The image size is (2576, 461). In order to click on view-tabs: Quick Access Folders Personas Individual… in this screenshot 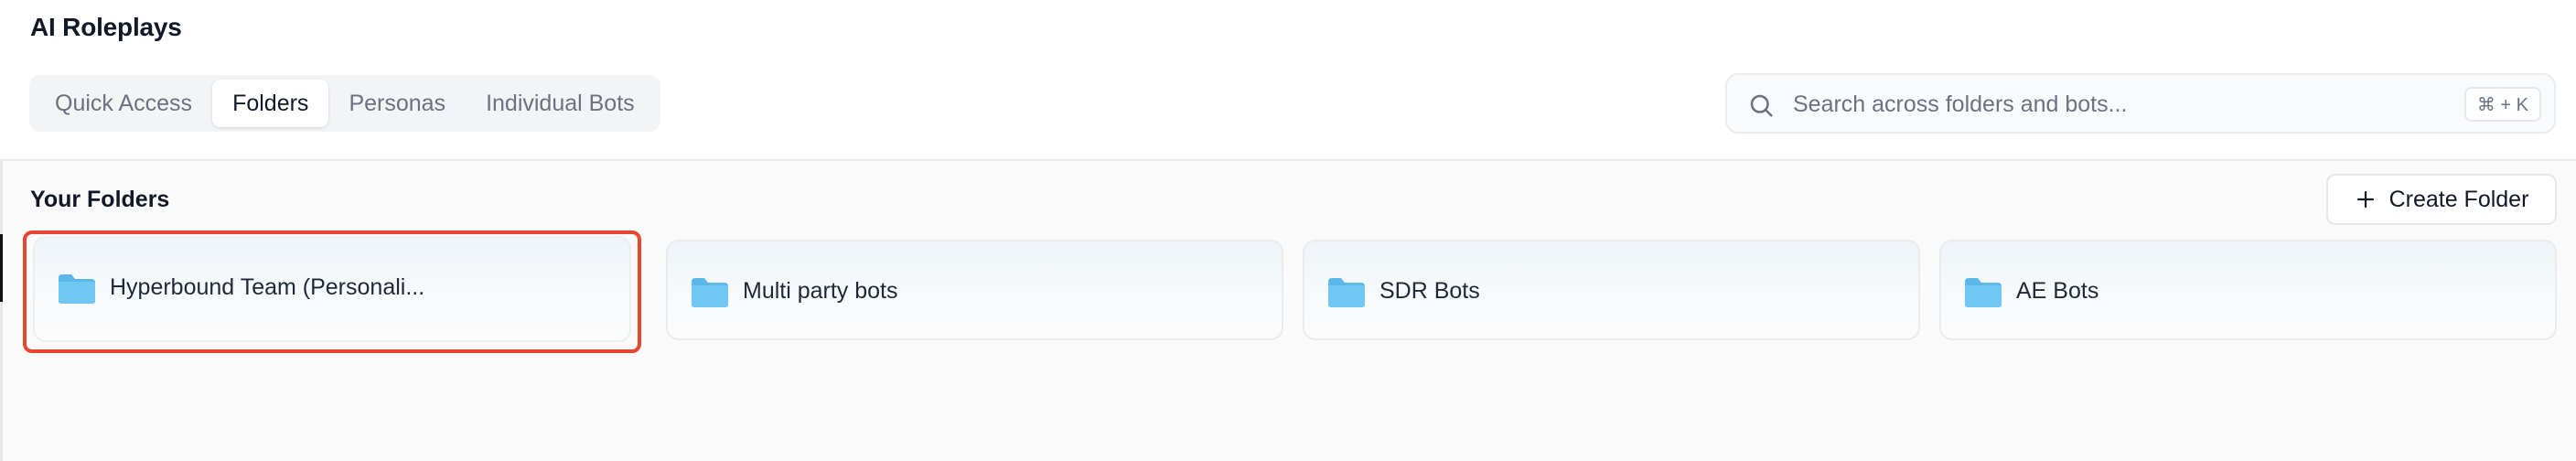, I will do `click(345, 103)`.